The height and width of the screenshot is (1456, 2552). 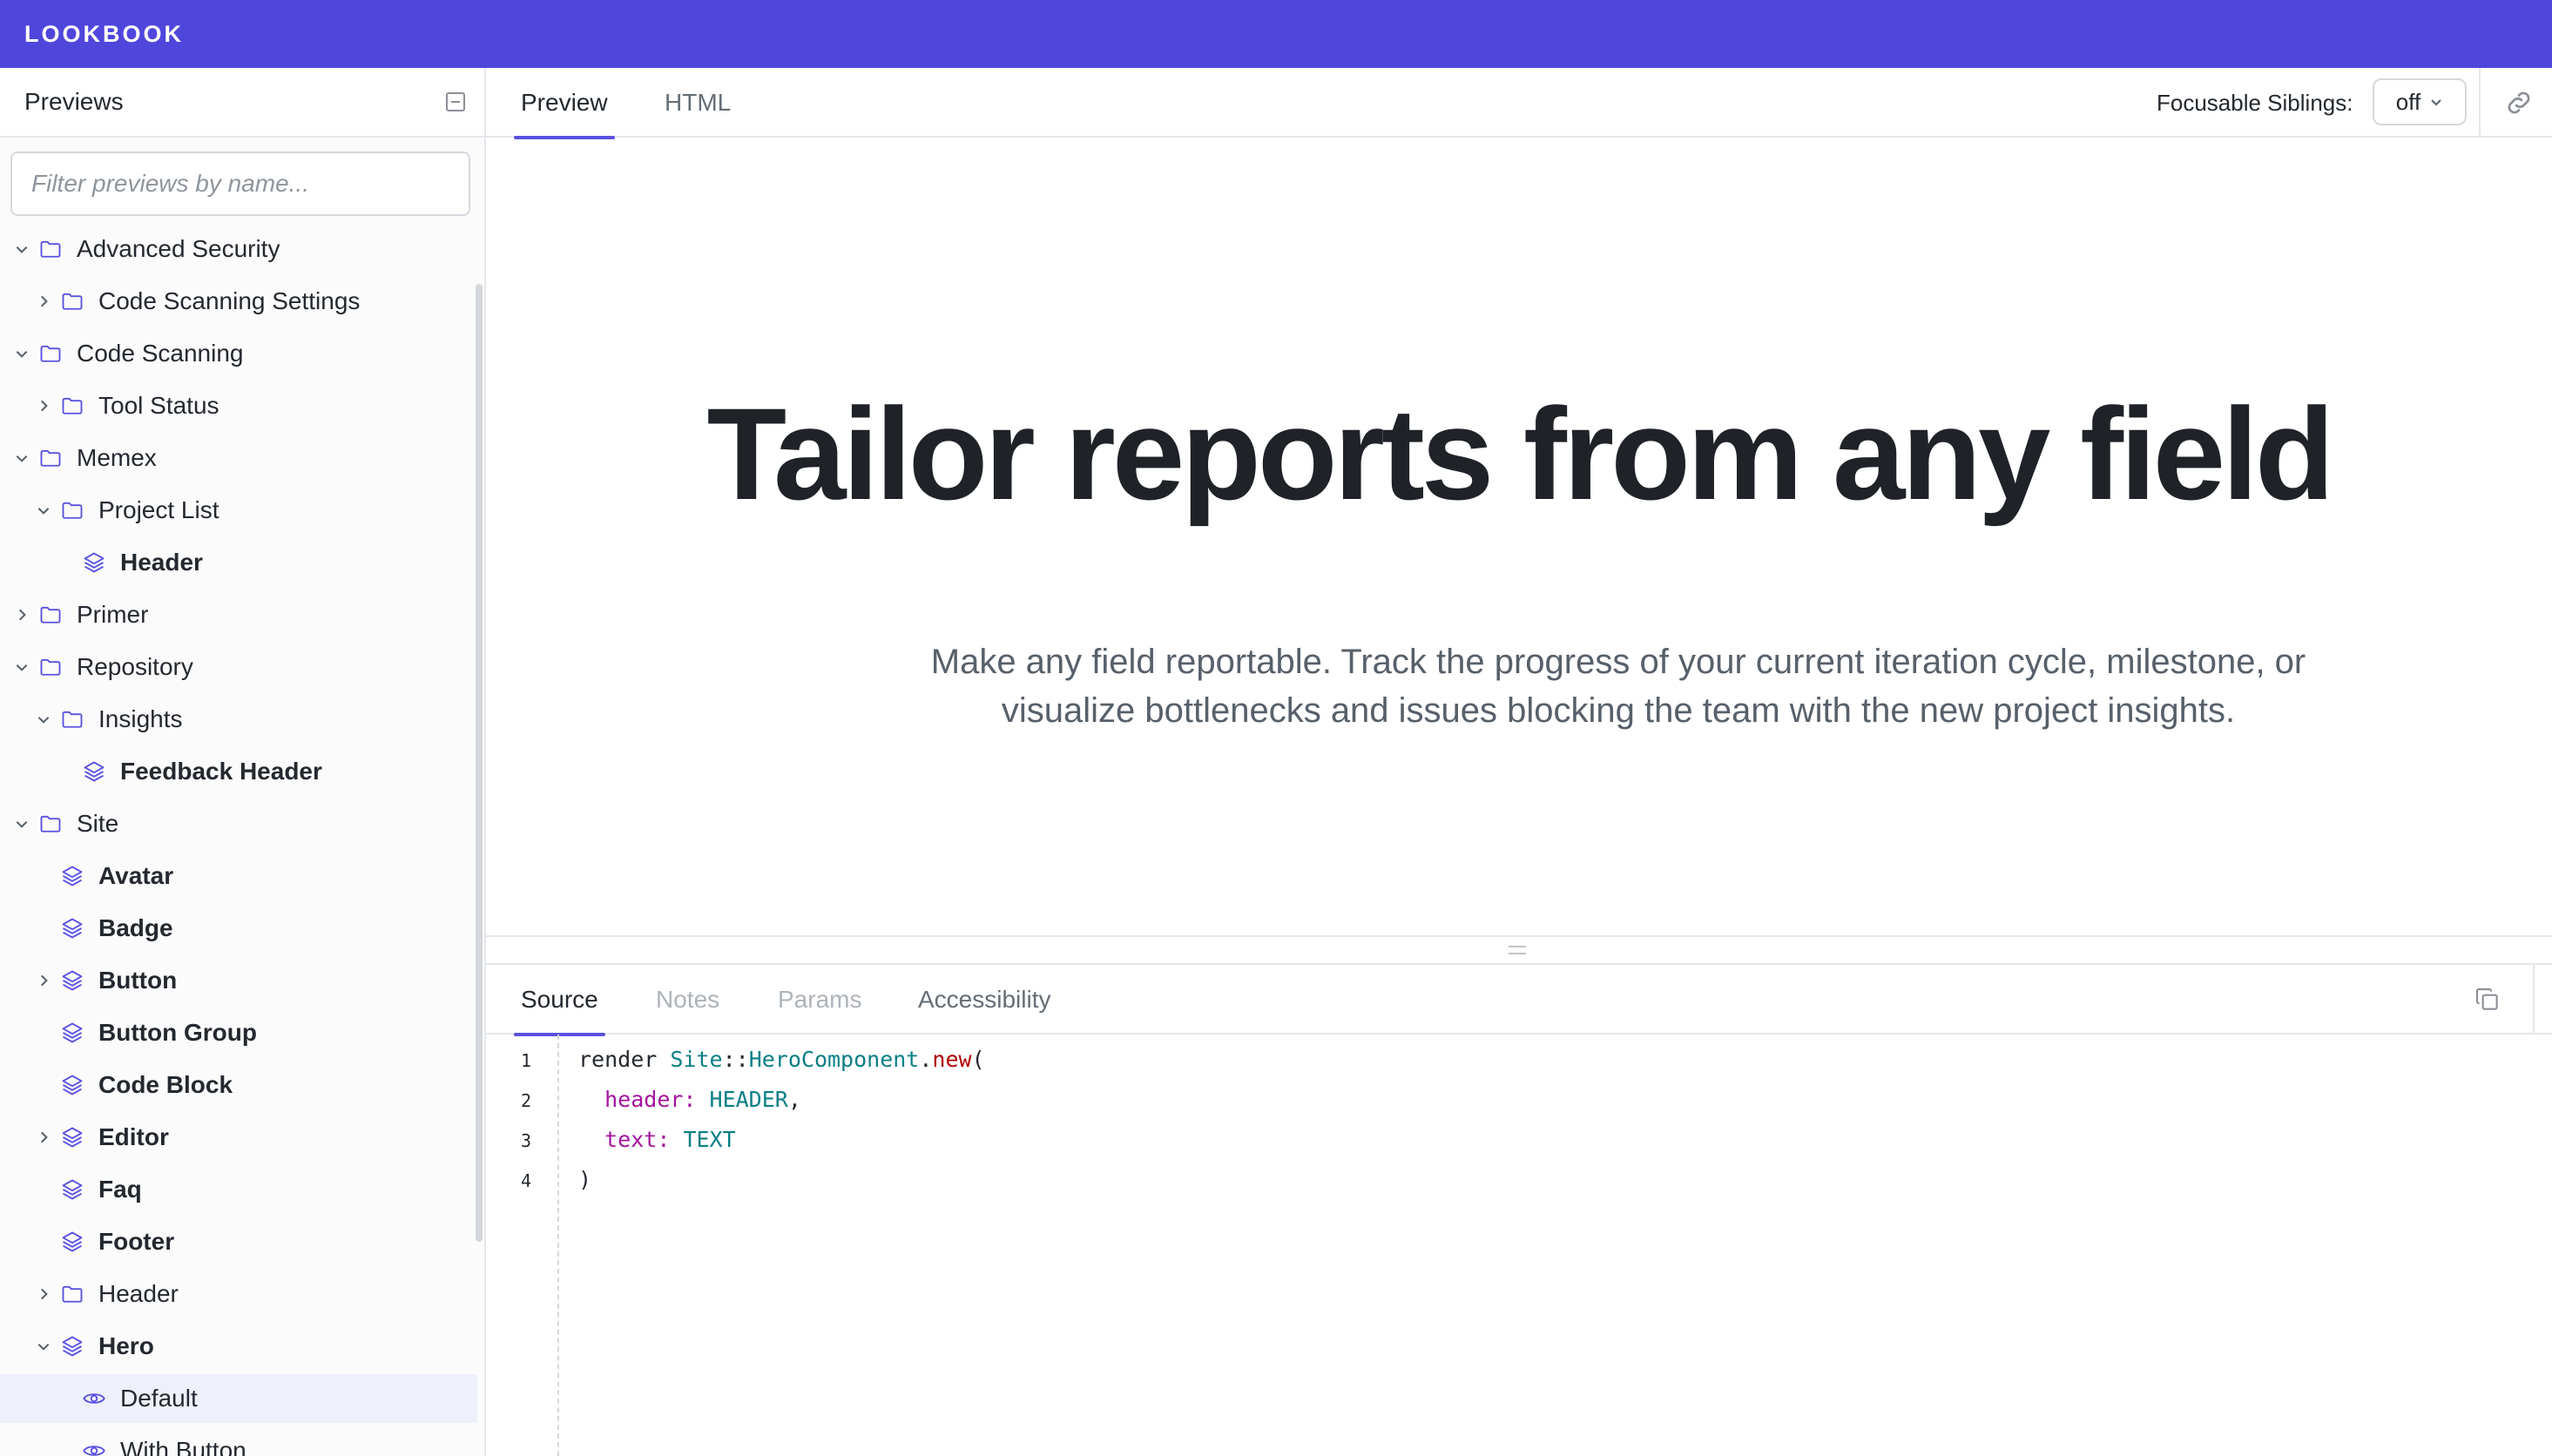 I want to click on tree-item: Feedback Header, so click(x=239, y=771).